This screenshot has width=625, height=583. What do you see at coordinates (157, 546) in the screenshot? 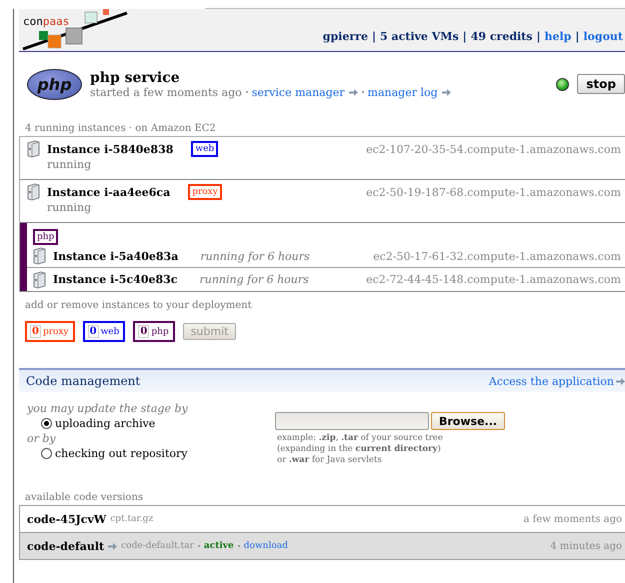
I see `version-file: code-default.tar` at bounding box center [157, 546].